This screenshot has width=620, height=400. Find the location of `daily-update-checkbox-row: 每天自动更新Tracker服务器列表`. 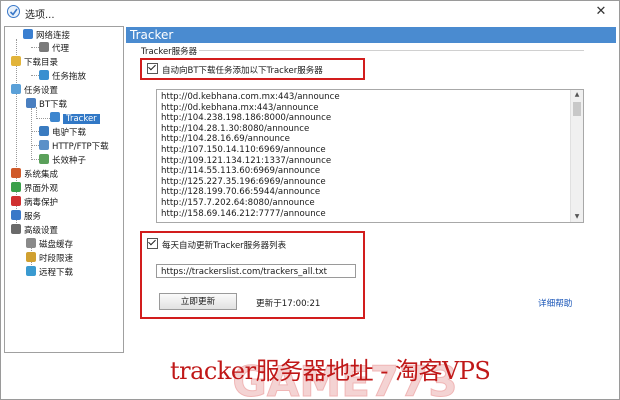

daily-update-checkbox-row: 每天自动更新Tracker服务器列表 is located at coordinates (216, 245).